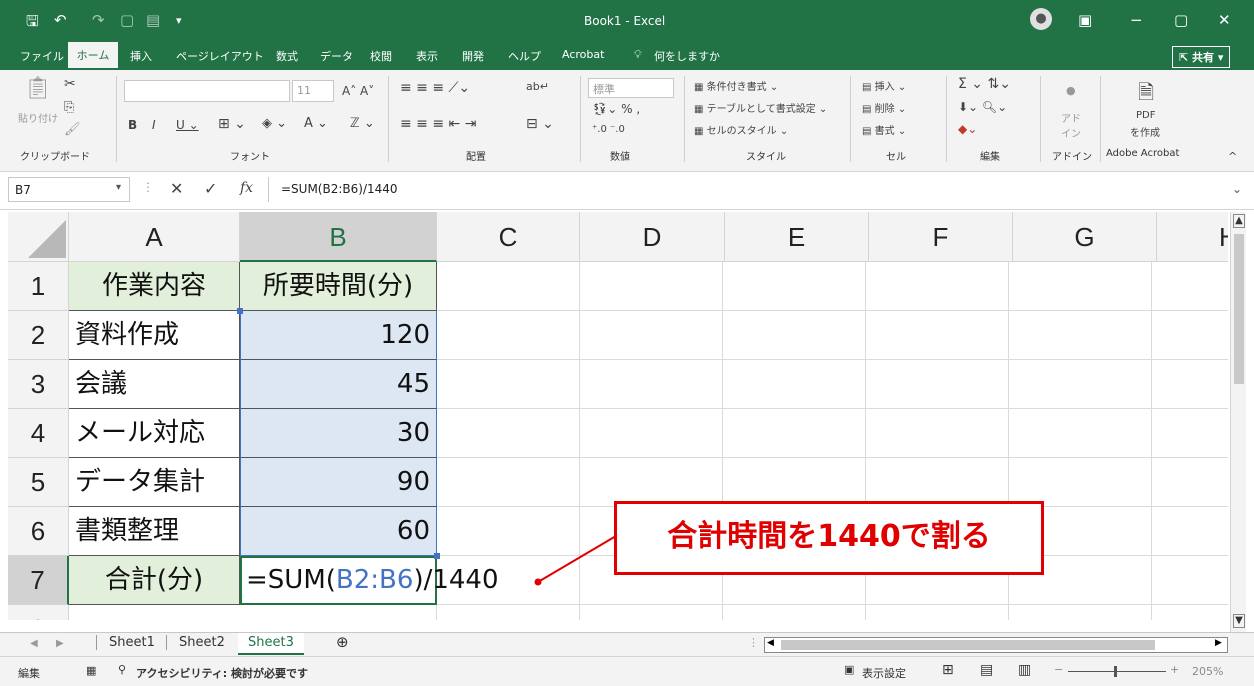  Describe the element at coordinates (69, 189) in the screenshot. I see `name-box: B7` at that location.